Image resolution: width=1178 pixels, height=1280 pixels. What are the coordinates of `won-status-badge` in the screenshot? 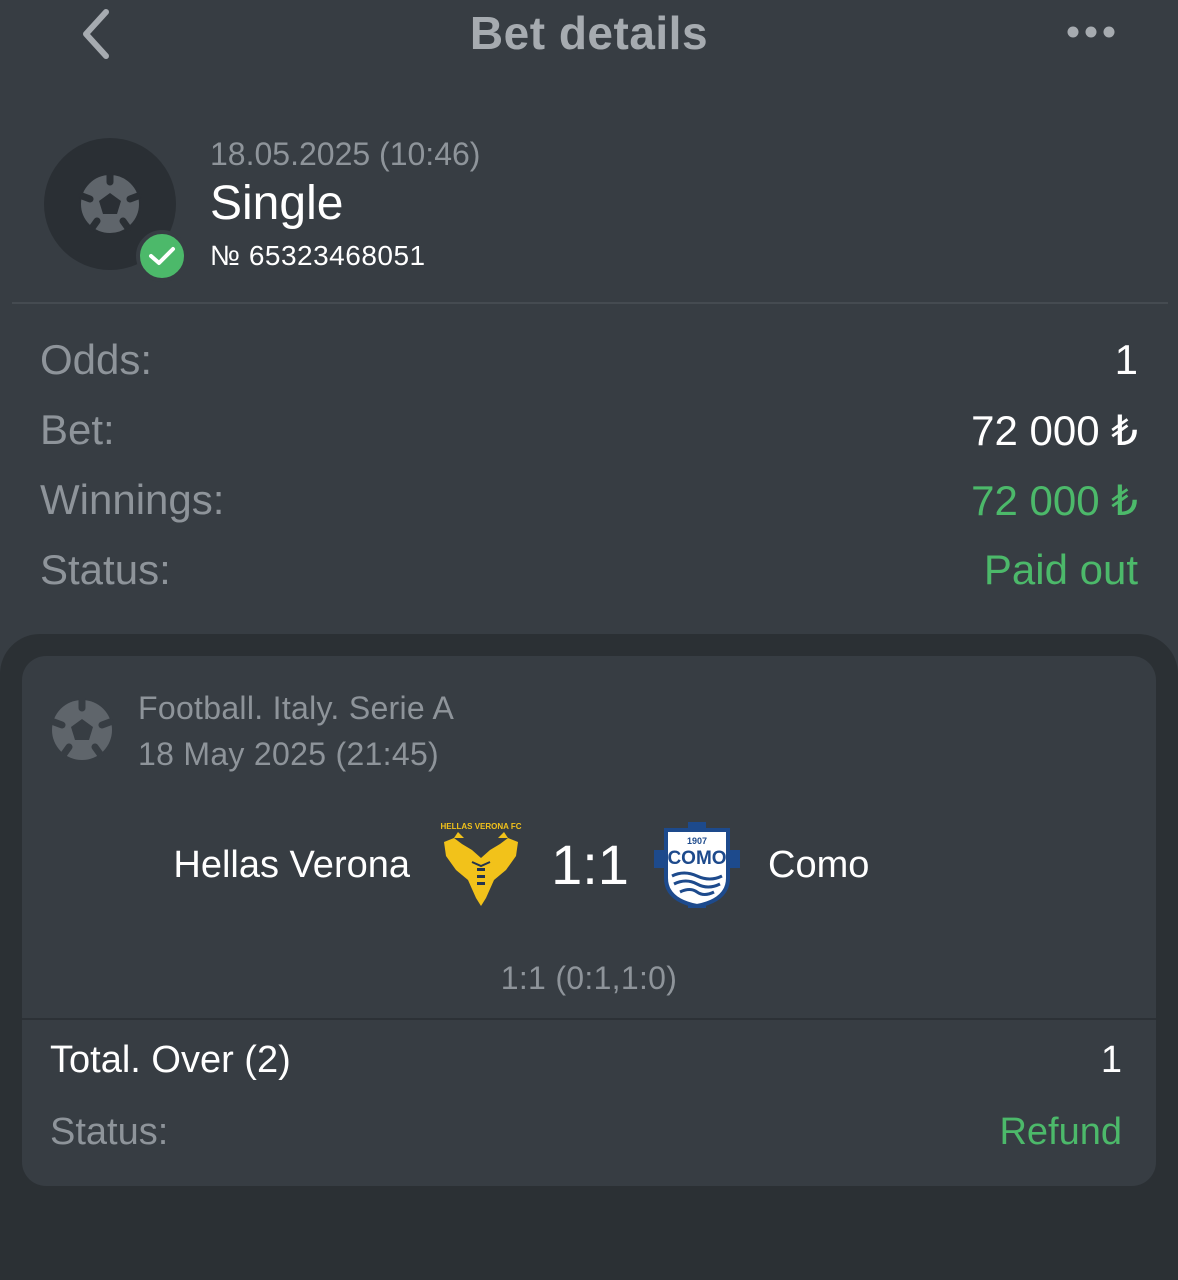 It's located at (162, 256).